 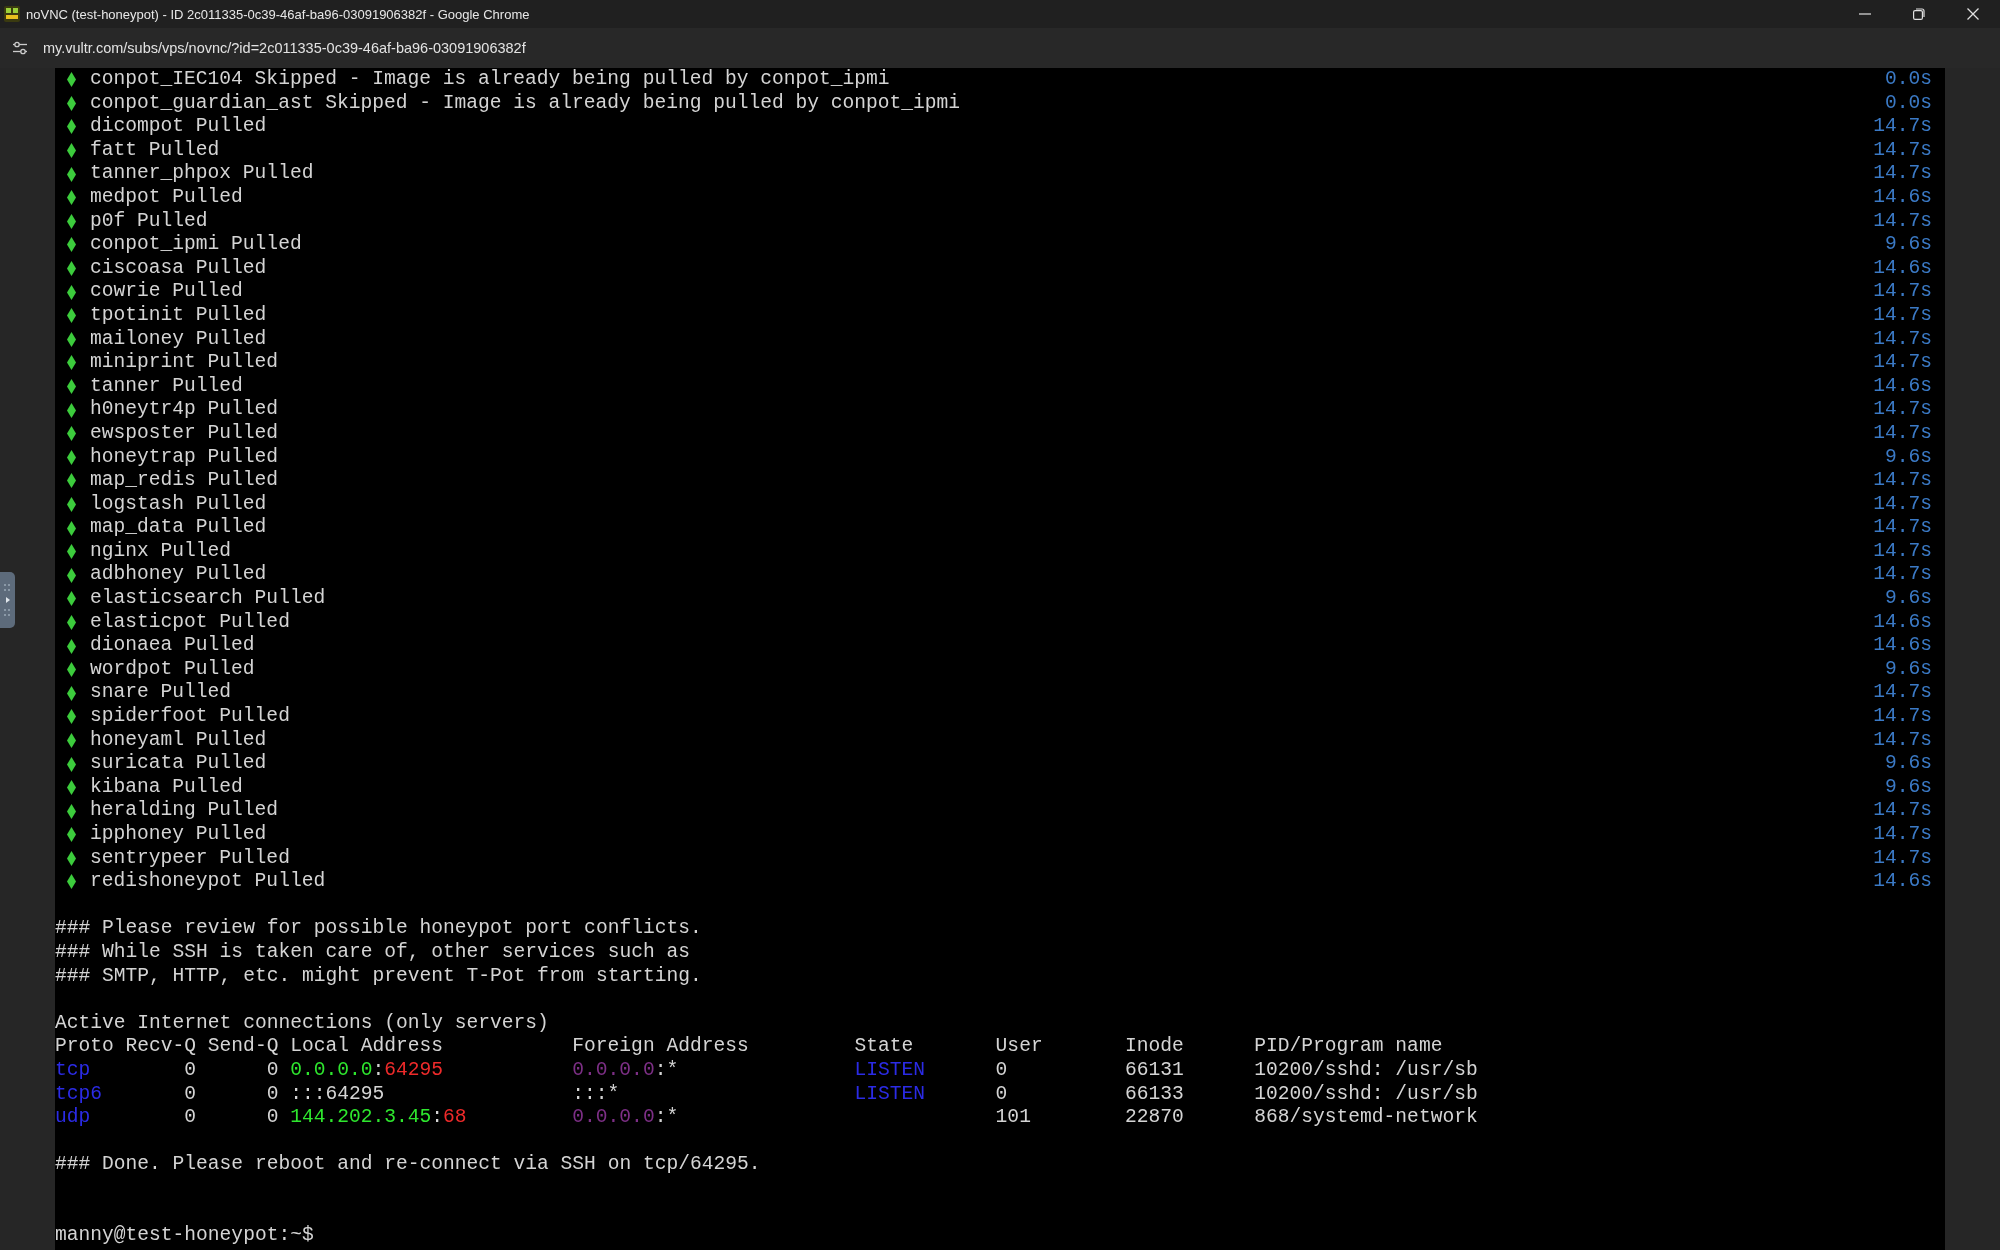 What do you see at coordinates (185, 363) in the screenshot?
I see `pull-status-text: miniprint Pulled` at bounding box center [185, 363].